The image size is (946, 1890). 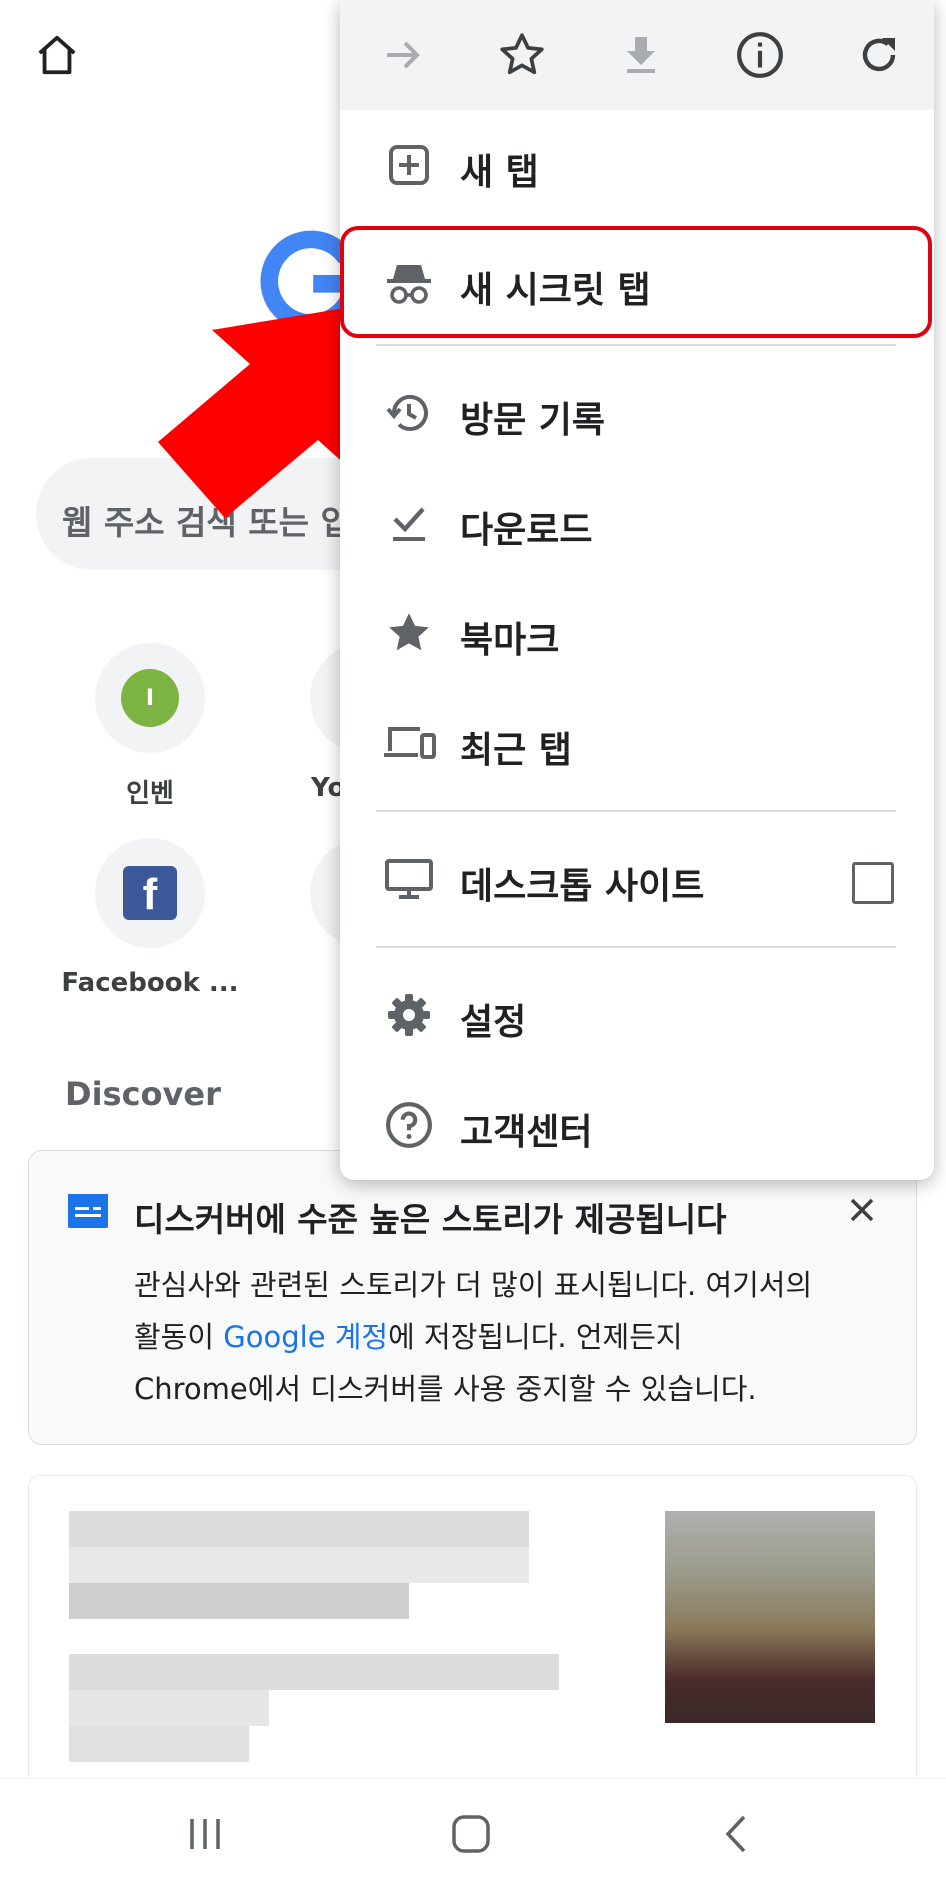 I want to click on close-card-button, so click(x=862, y=1210).